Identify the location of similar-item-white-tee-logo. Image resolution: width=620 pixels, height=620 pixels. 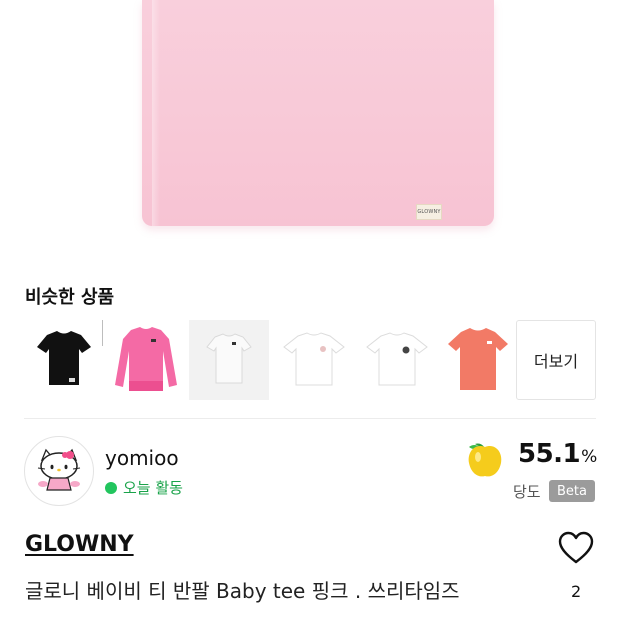
(397, 360).